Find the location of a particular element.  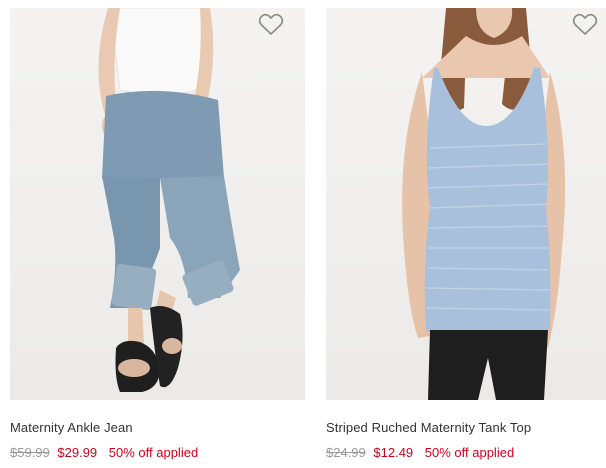

product-name: Maternity Ankle Jean is located at coordinates (71, 427).